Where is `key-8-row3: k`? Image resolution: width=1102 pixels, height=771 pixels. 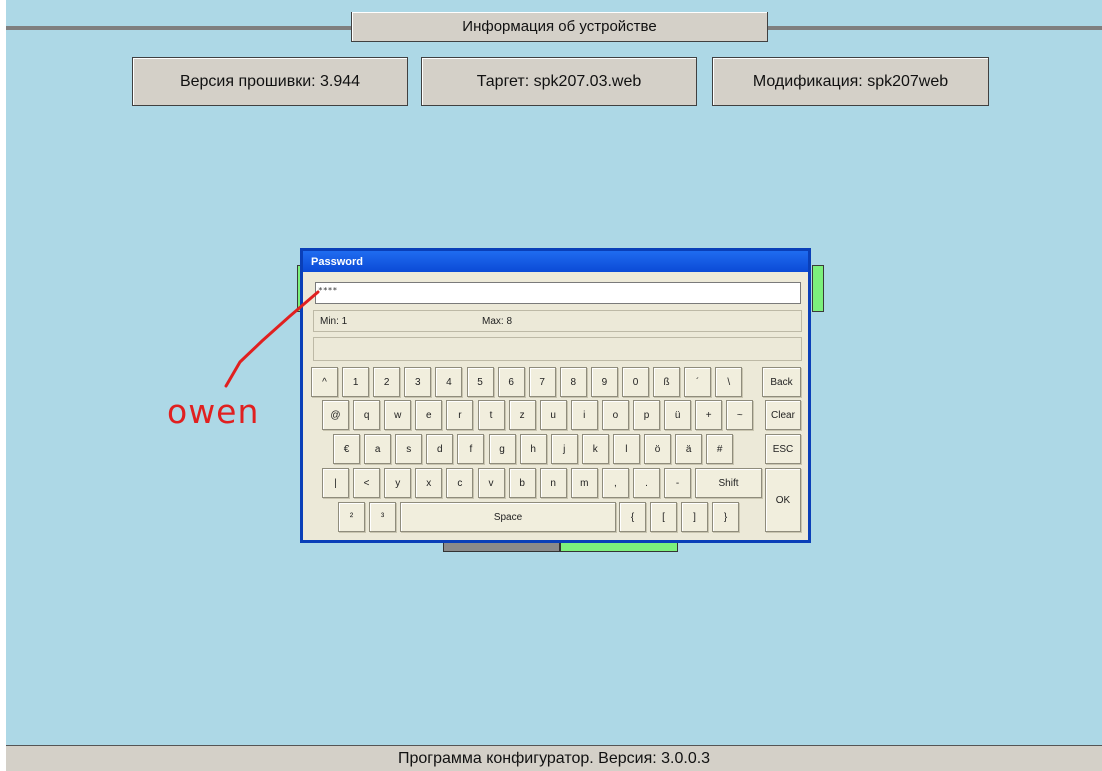
key-8-row3: k is located at coordinates (595, 449).